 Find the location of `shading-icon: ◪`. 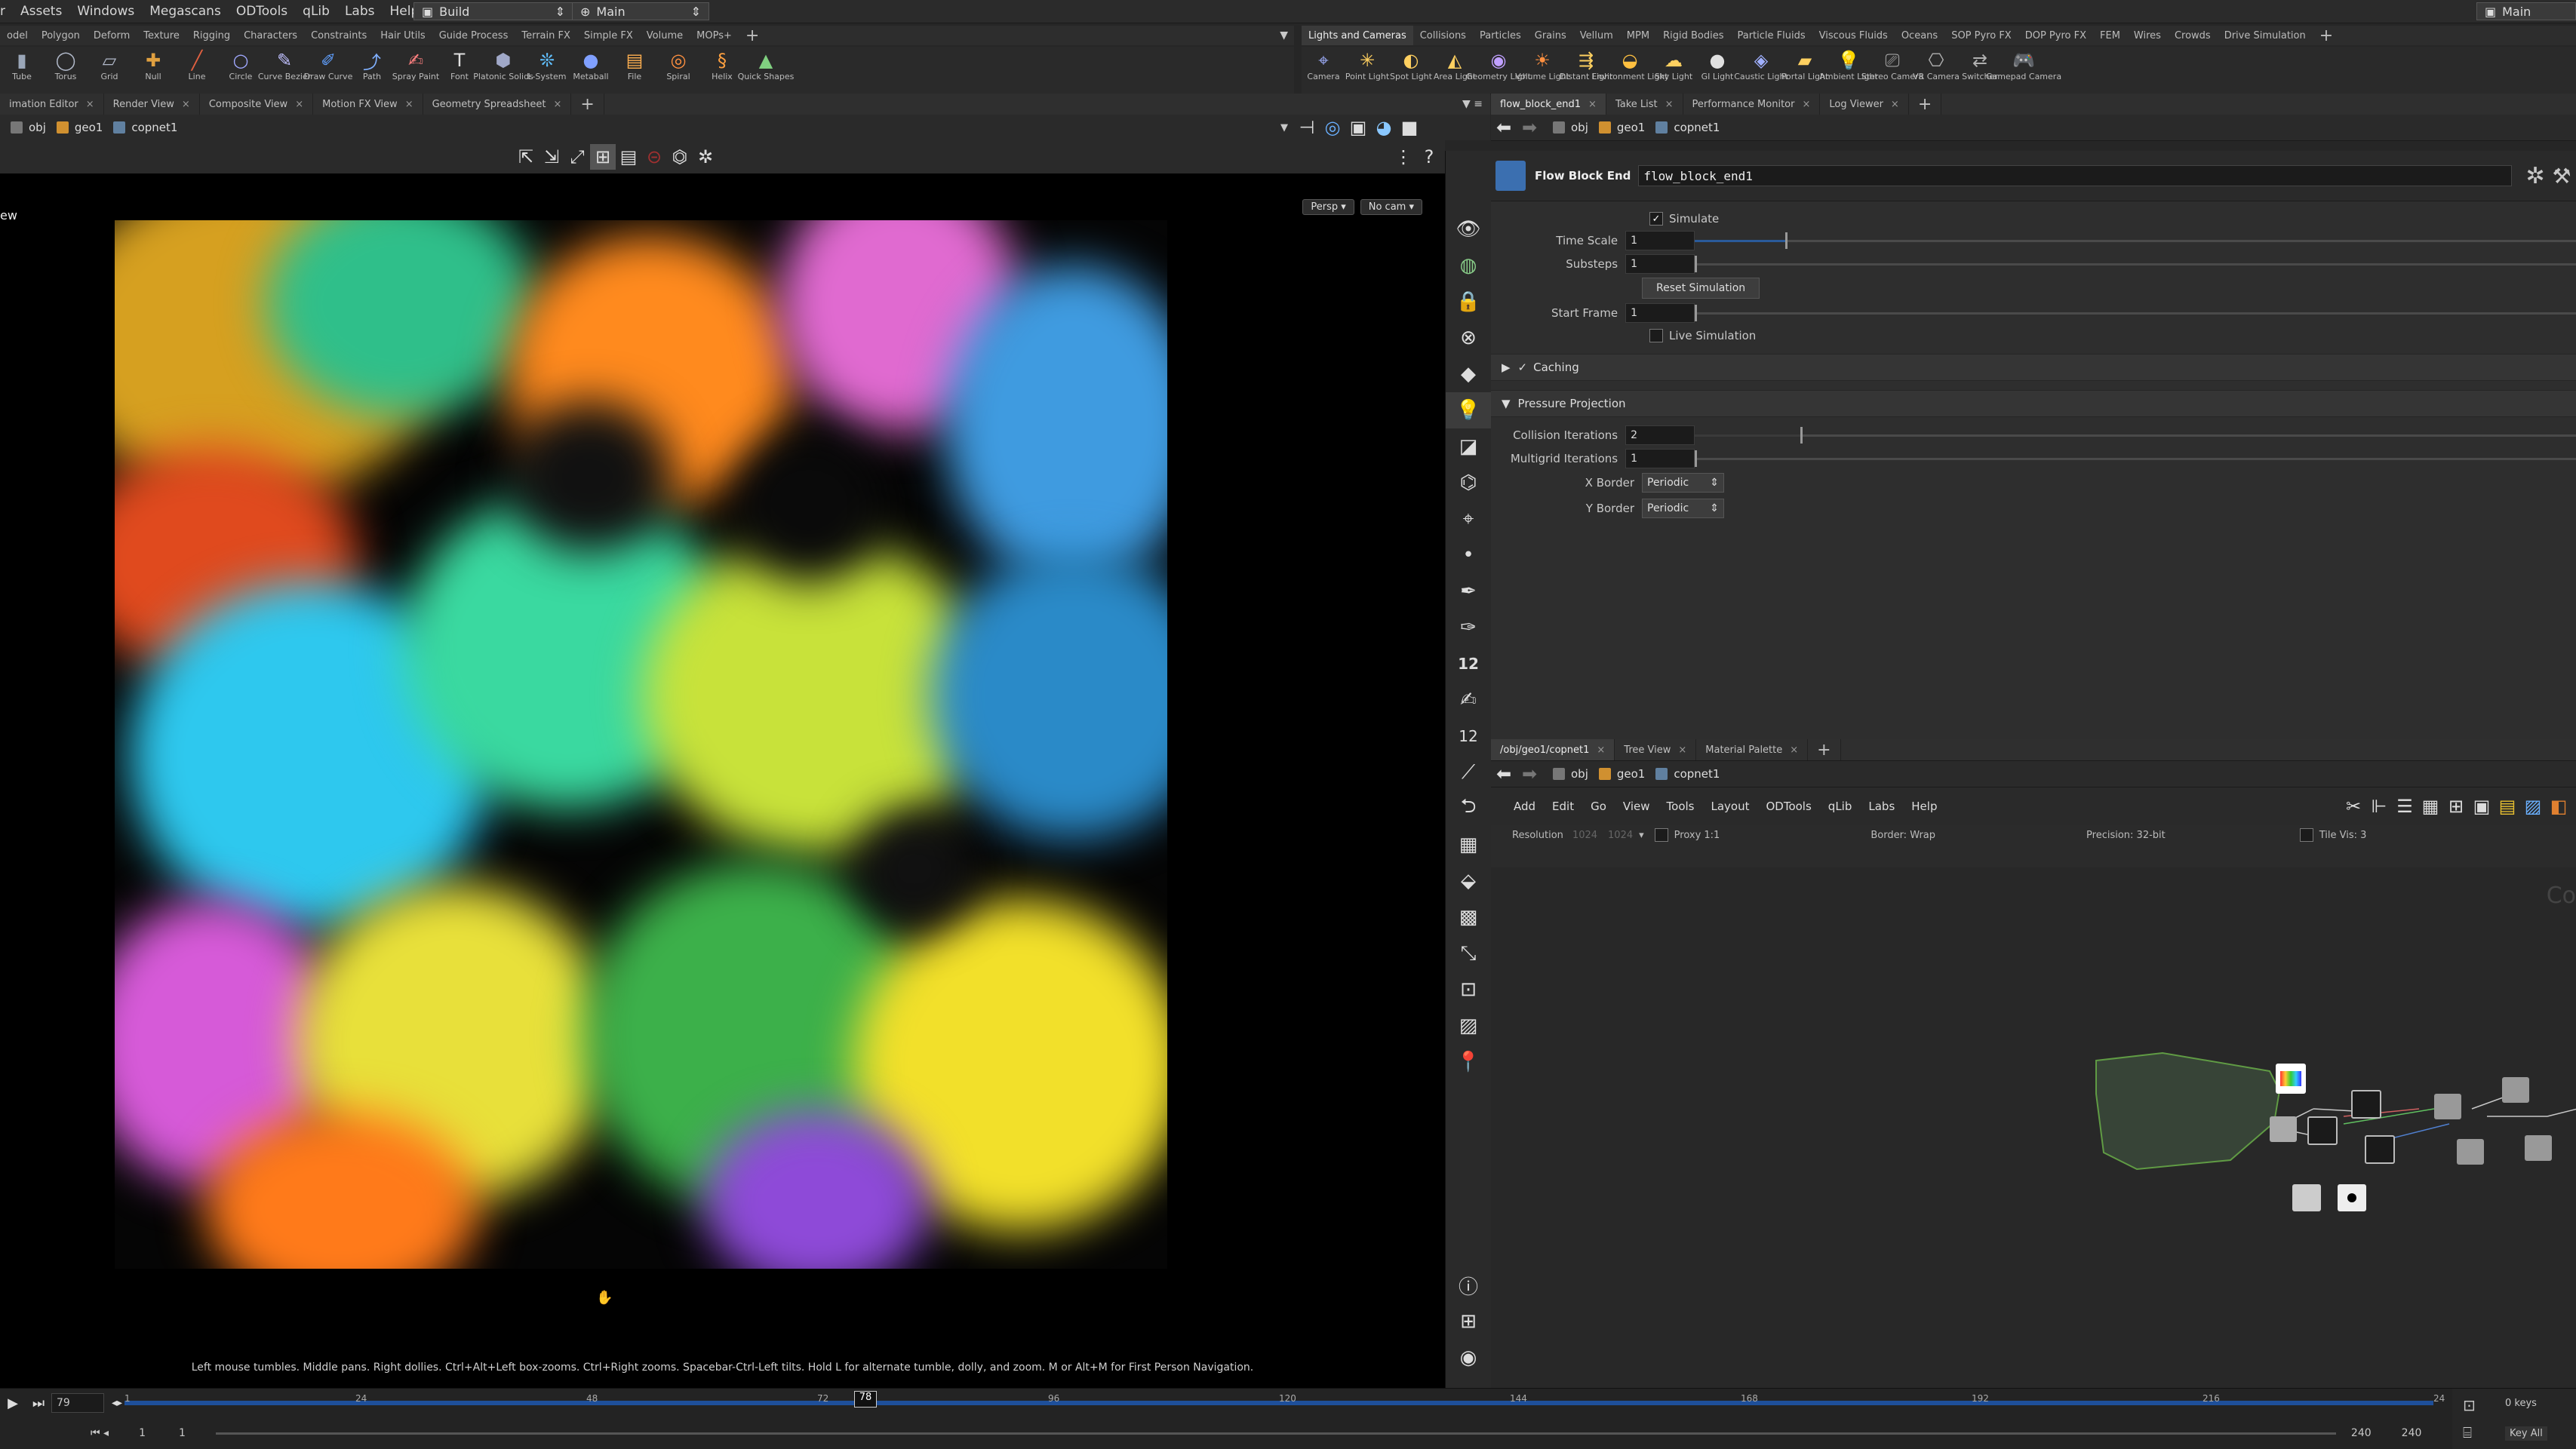

shading-icon: ◪ is located at coordinates (1468, 446).